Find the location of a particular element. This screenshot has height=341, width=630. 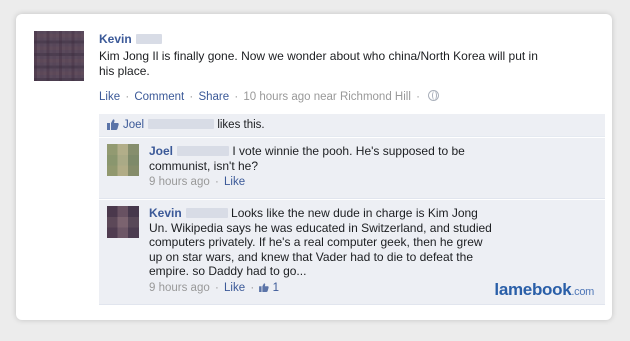

watermark-tld: .com is located at coordinates (582, 292).